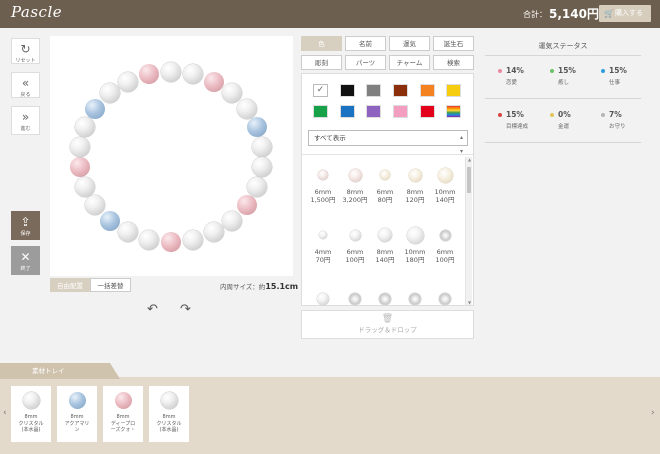 The image size is (660, 454). Describe the element at coordinates (468, 231) in the screenshot. I see `scrollbar: ▲ ▼` at that location.